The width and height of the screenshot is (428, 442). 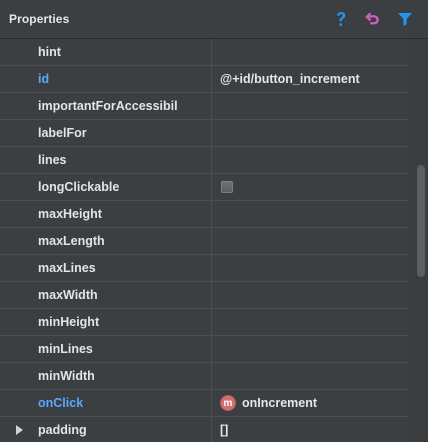 I want to click on property-row-minHeight: minHeight, so click(x=204, y=322).